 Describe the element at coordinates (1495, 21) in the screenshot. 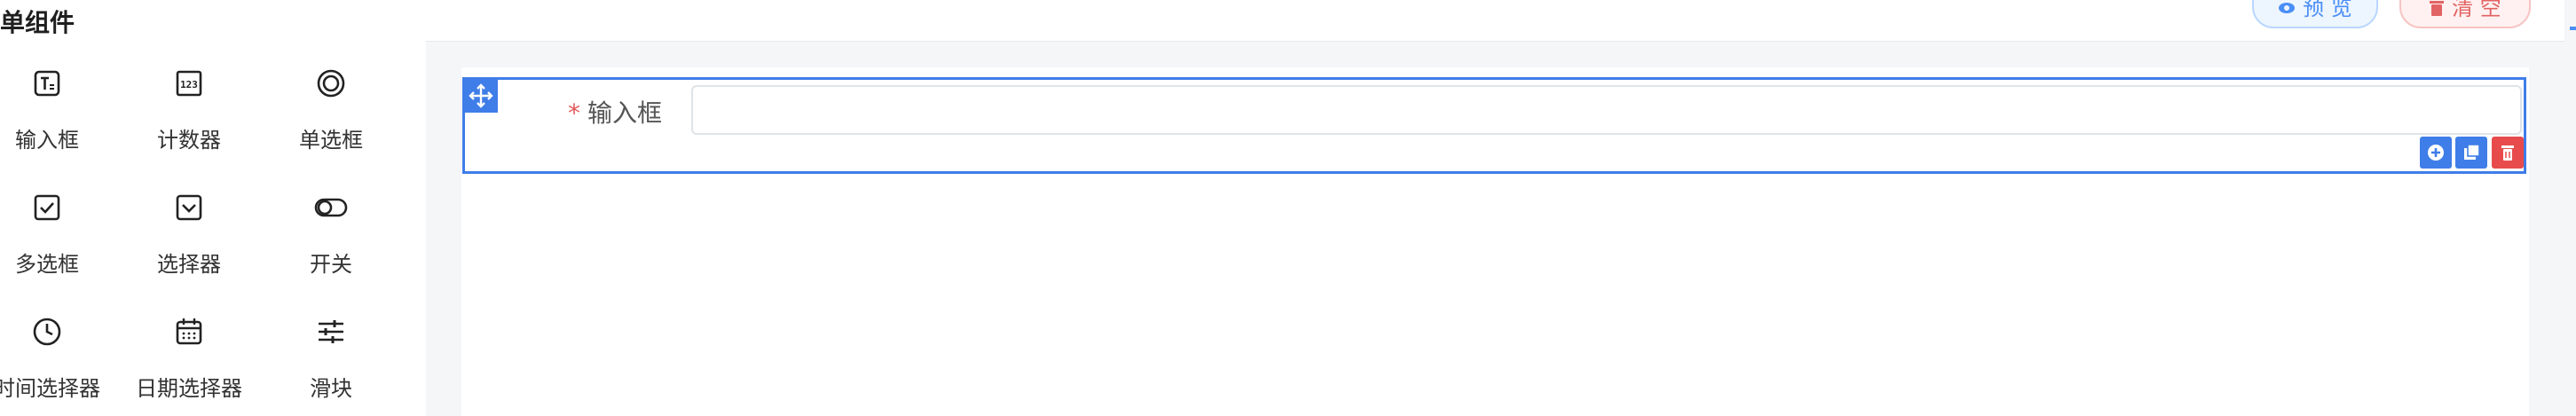

I see `top-toolbar` at that location.